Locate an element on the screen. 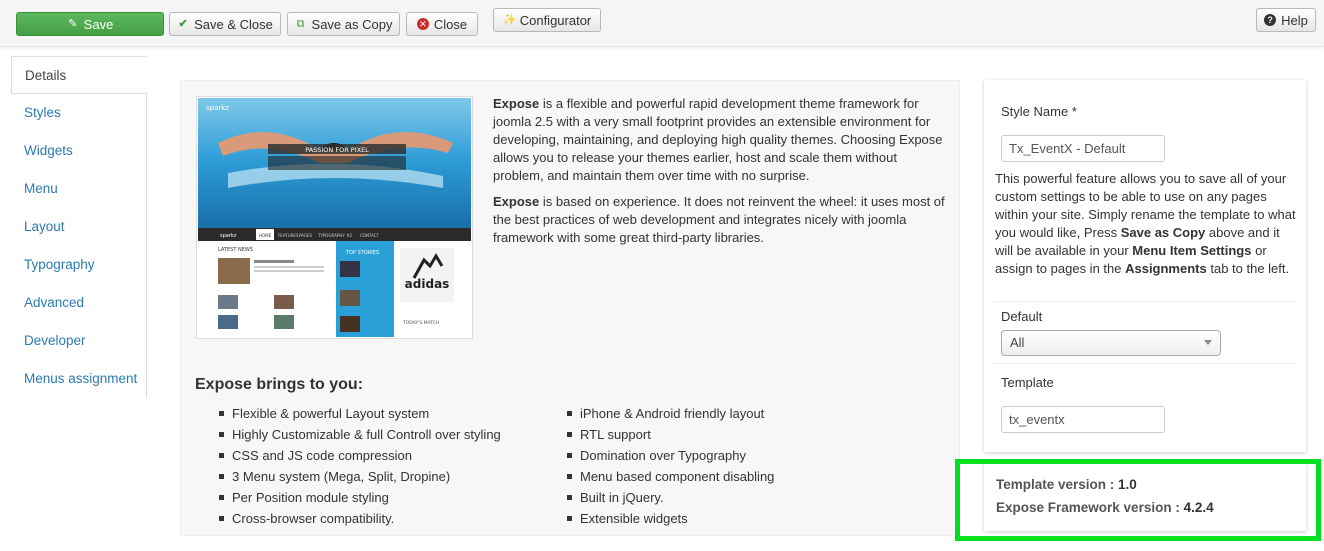 The width and height of the screenshot is (1324, 551). help-assignments: Assignments is located at coordinates (1166, 268).